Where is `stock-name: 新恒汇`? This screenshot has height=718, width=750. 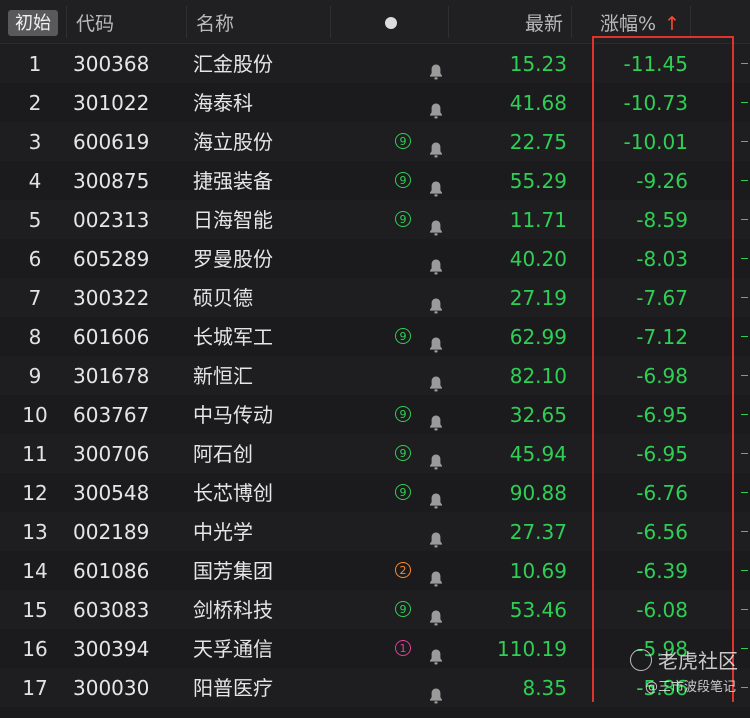 stock-name: 新恒汇 is located at coordinates (223, 376).